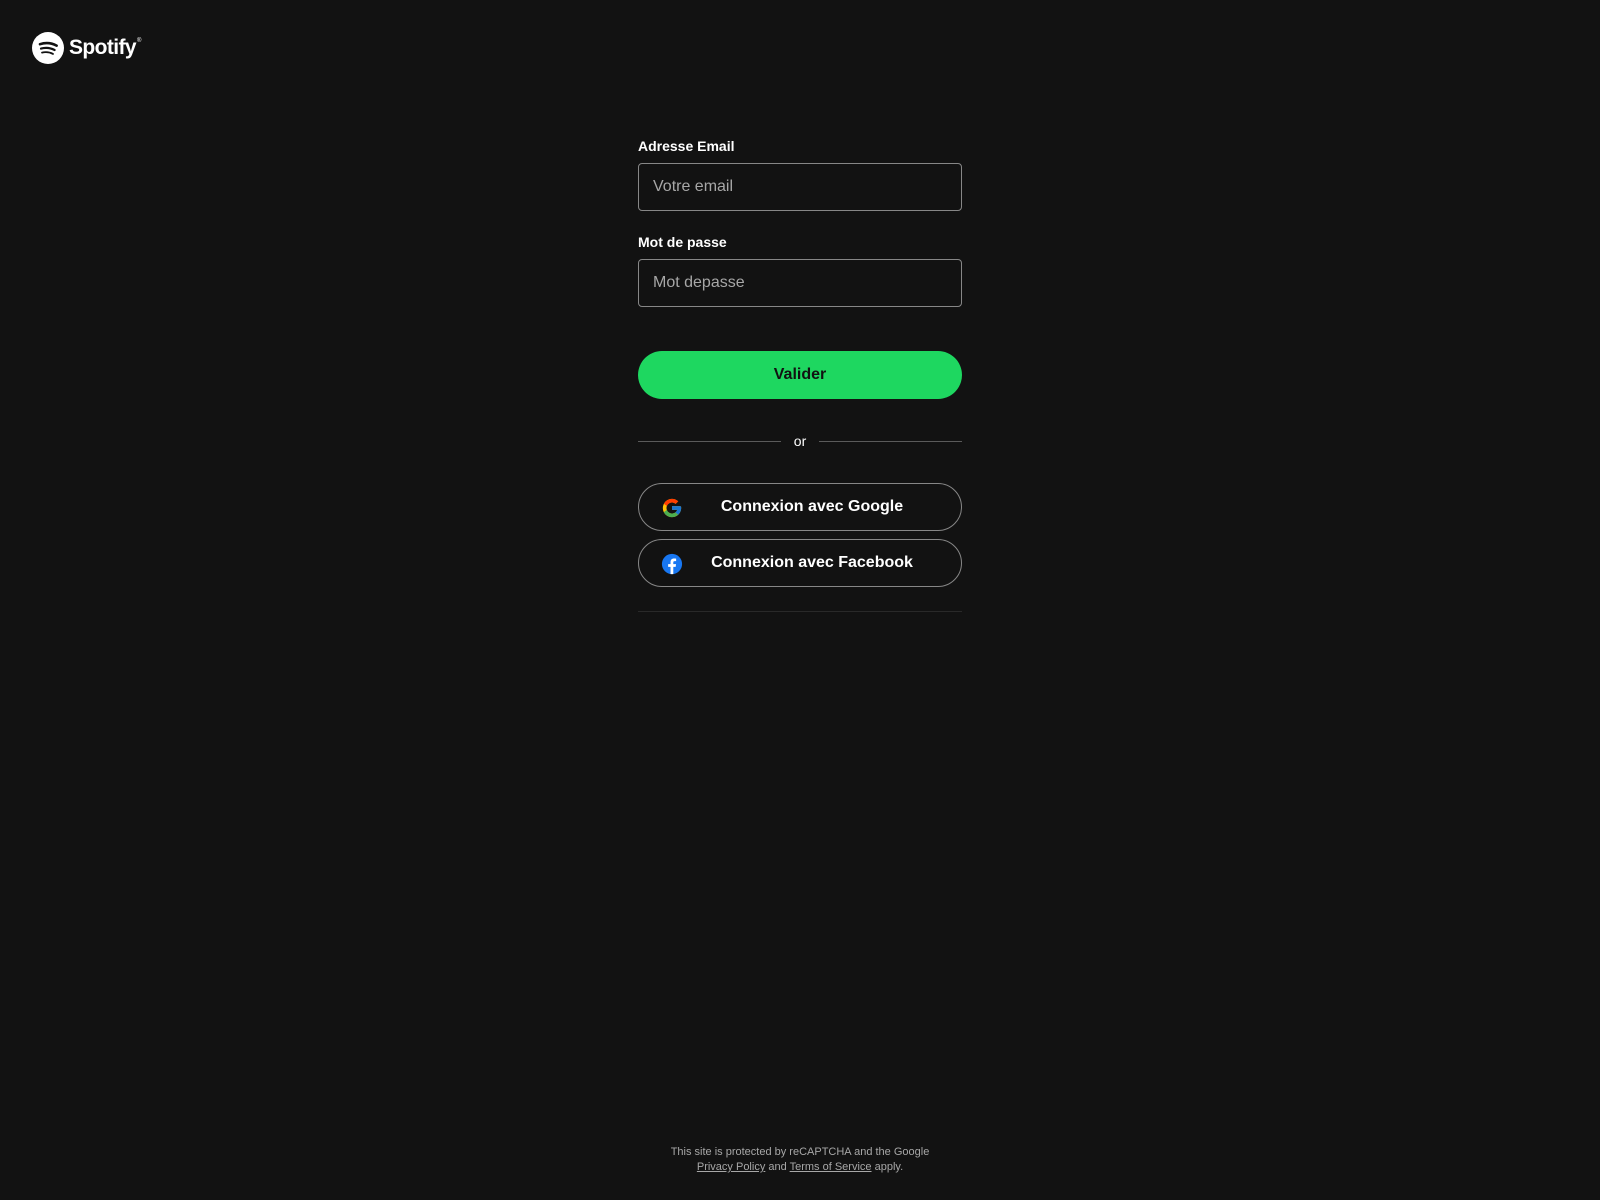 The height and width of the screenshot is (1200, 1600). What do you see at coordinates (889, 1167) in the screenshot?
I see `footer-apply-text: apply.` at bounding box center [889, 1167].